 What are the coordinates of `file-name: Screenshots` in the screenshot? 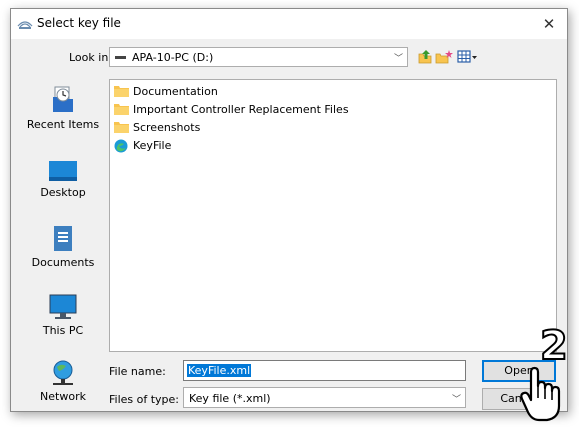 It's located at (167, 127).